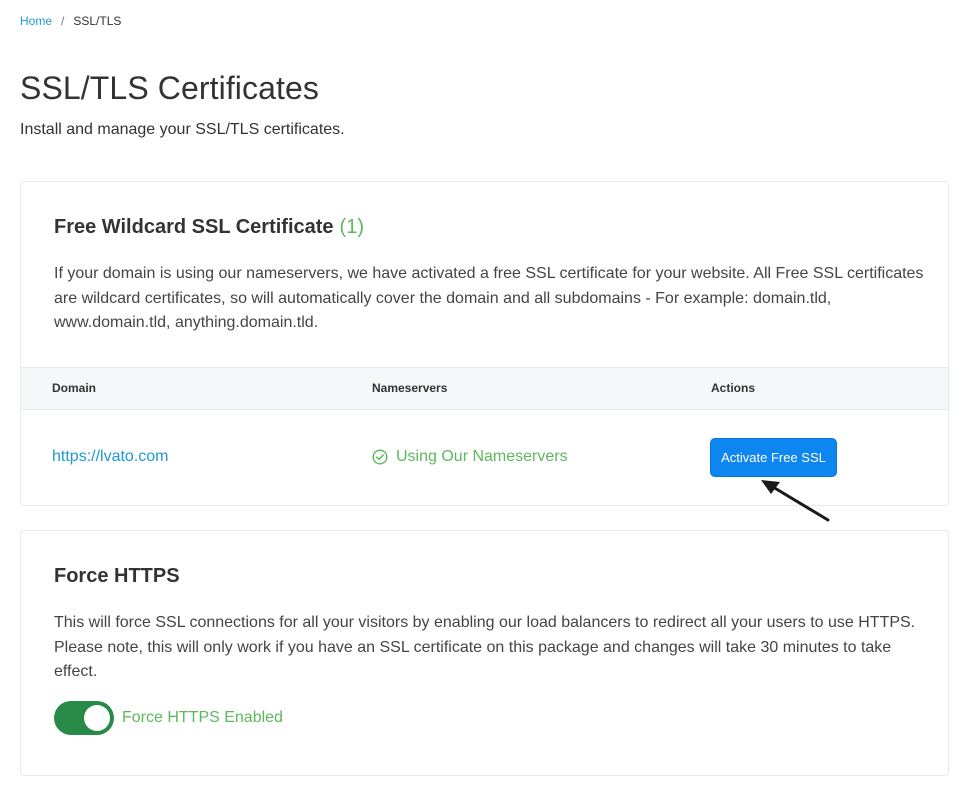  Describe the element at coordinates (773, 457) in the screenshot. I see `activate-free-ssl-button: Activate Free SSL` at that location.